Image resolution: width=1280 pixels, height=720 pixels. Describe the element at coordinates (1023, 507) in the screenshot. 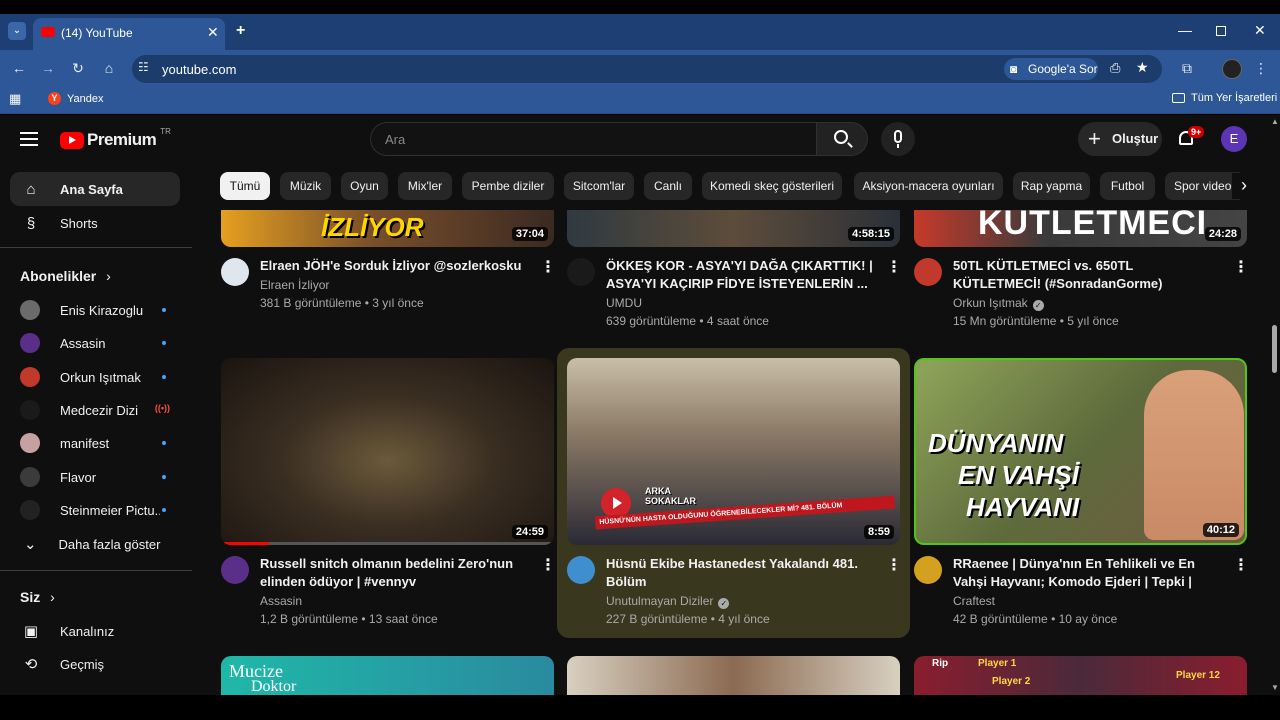

I see `thumb-text-line3: HAYVANI` at that location.